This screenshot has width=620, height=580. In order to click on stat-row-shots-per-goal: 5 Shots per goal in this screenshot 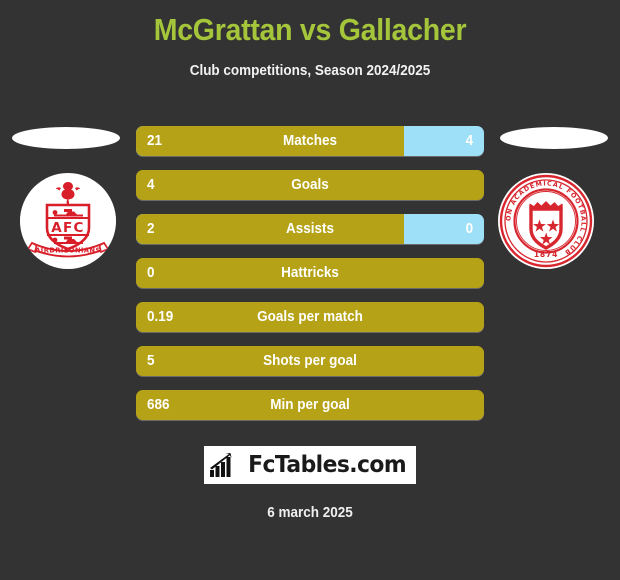, I will do `click(310, 361)`.